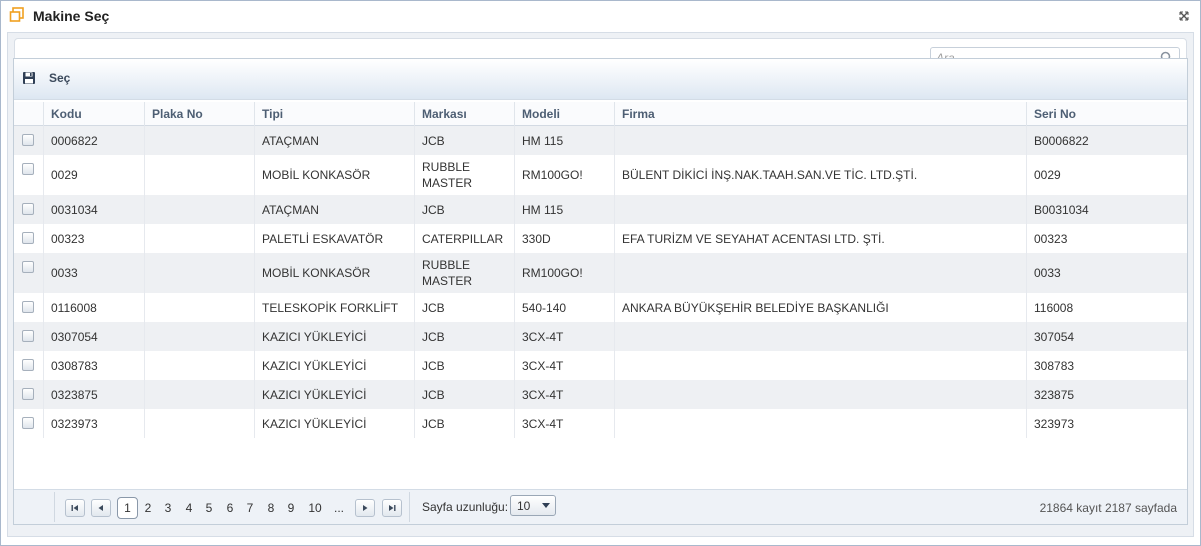  What do you see at coordinates (291, 508) in the screenshot?
I see `page-number: 9` at bounding box center [291, 508].